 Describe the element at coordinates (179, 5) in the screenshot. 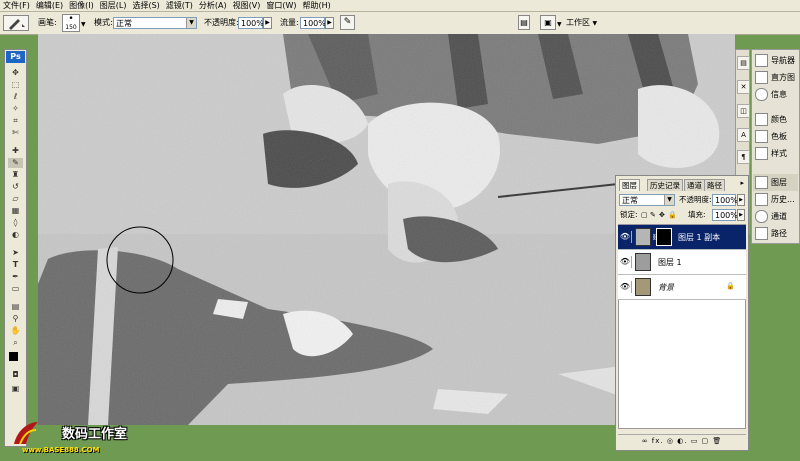

I see `menu-filter: 滤镜(T)` at that location.